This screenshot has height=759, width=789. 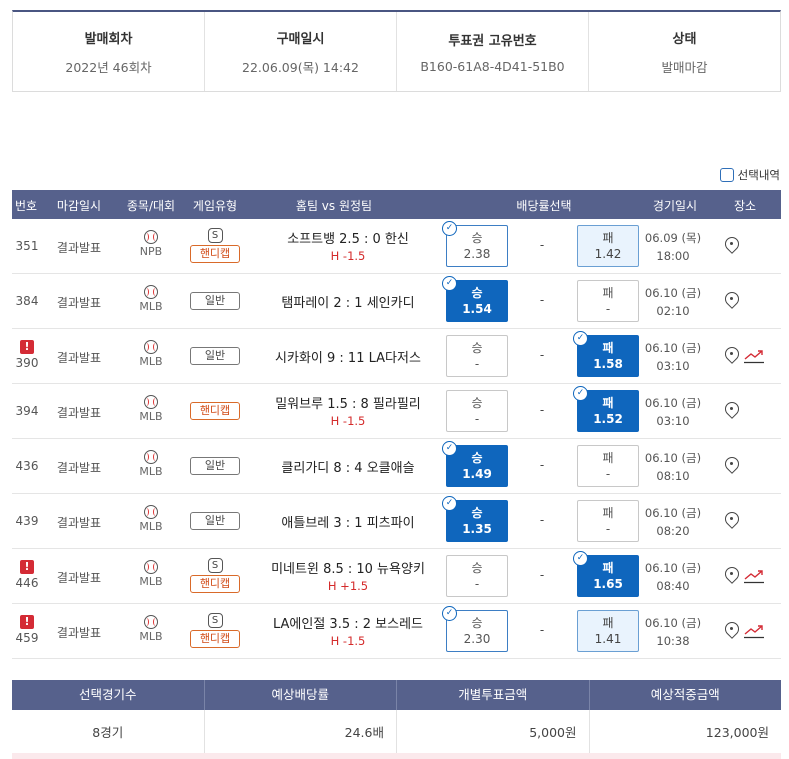 I want to click on info-purchase-time-value: 22.06.09(목) 14:42, so click(x=300, y=67).